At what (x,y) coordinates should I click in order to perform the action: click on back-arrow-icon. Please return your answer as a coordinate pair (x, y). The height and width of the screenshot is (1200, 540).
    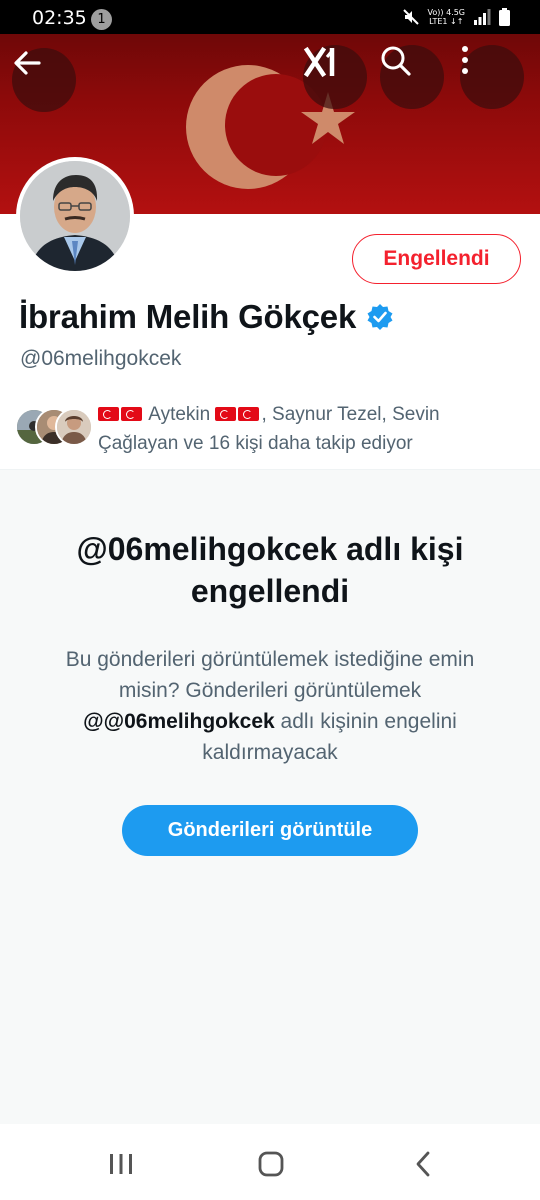
    Looking at the image, I should click on (27, 63).